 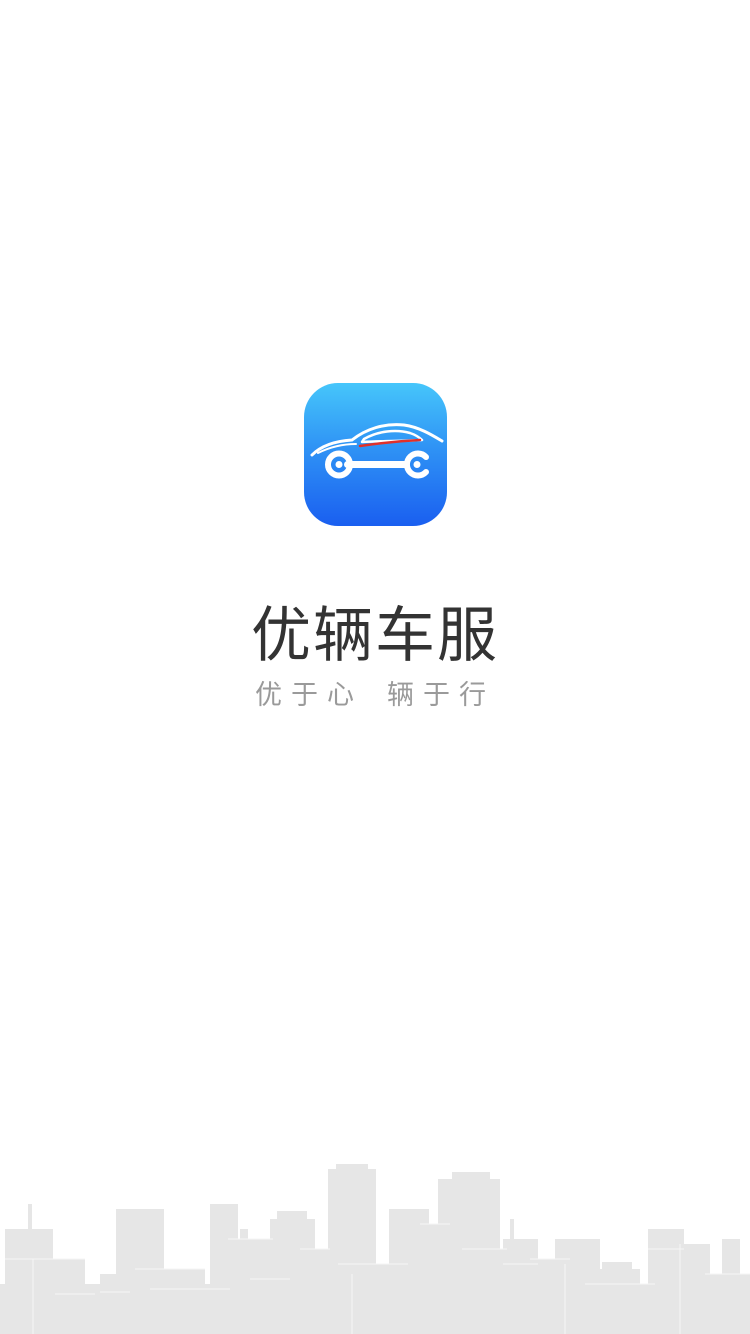 I want to click on city-skyline-illustration, so click(x=375, y=1249).